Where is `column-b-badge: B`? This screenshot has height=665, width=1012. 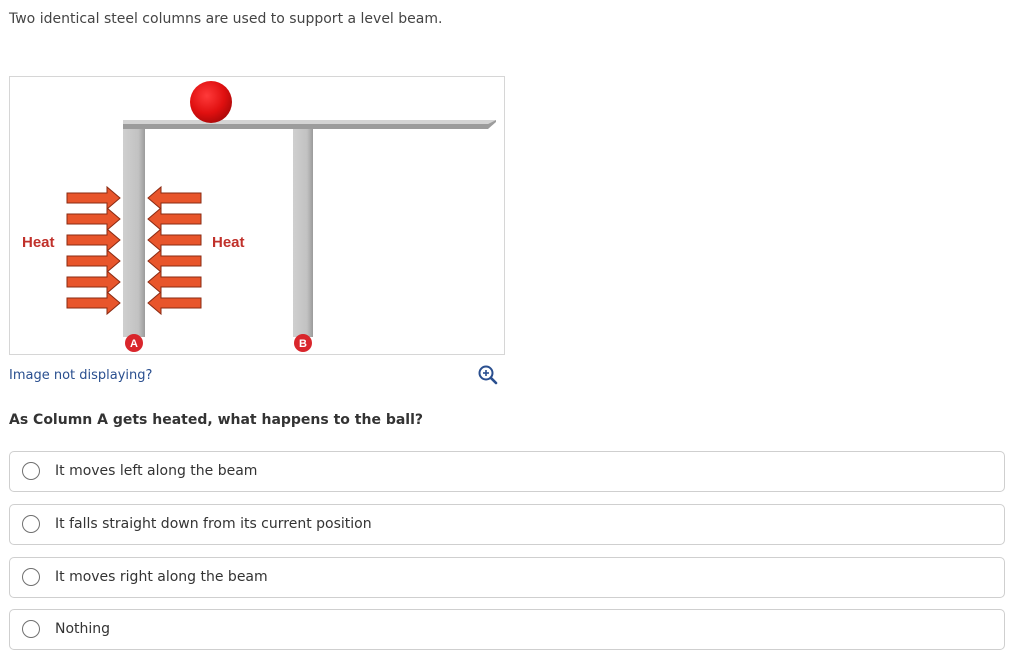 column-b-badge: B is located at coordinates (303, 343).